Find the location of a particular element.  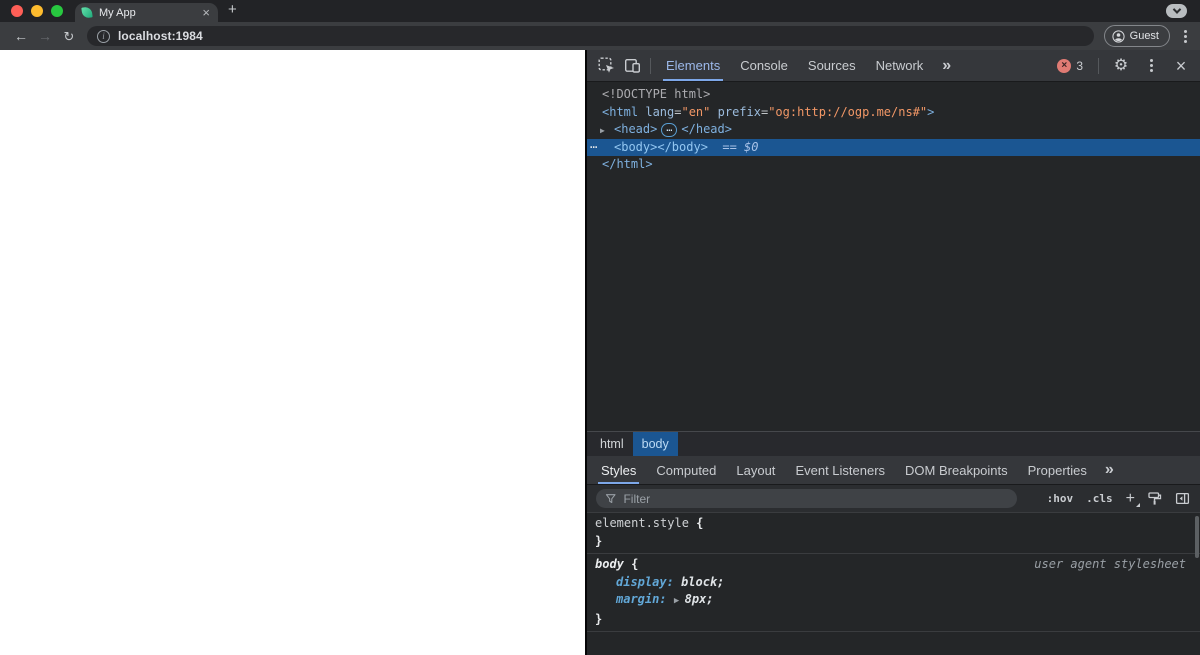

property-value: 8px; is located at coordinates (699, 599).